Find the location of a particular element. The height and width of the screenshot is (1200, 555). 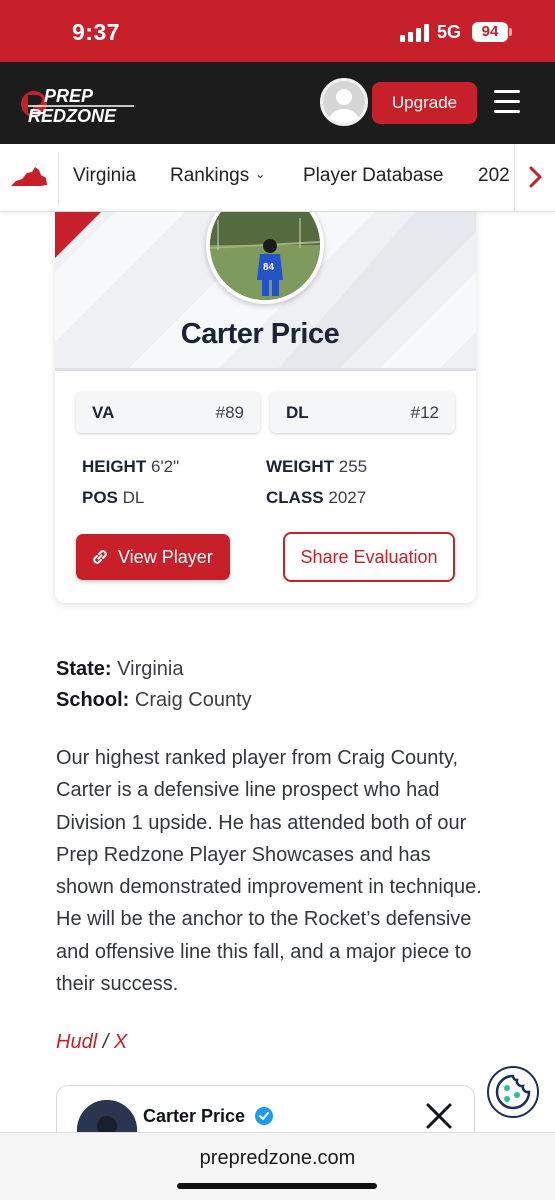

state-rank-box: VA #89 is located at coordinates (168, 412).